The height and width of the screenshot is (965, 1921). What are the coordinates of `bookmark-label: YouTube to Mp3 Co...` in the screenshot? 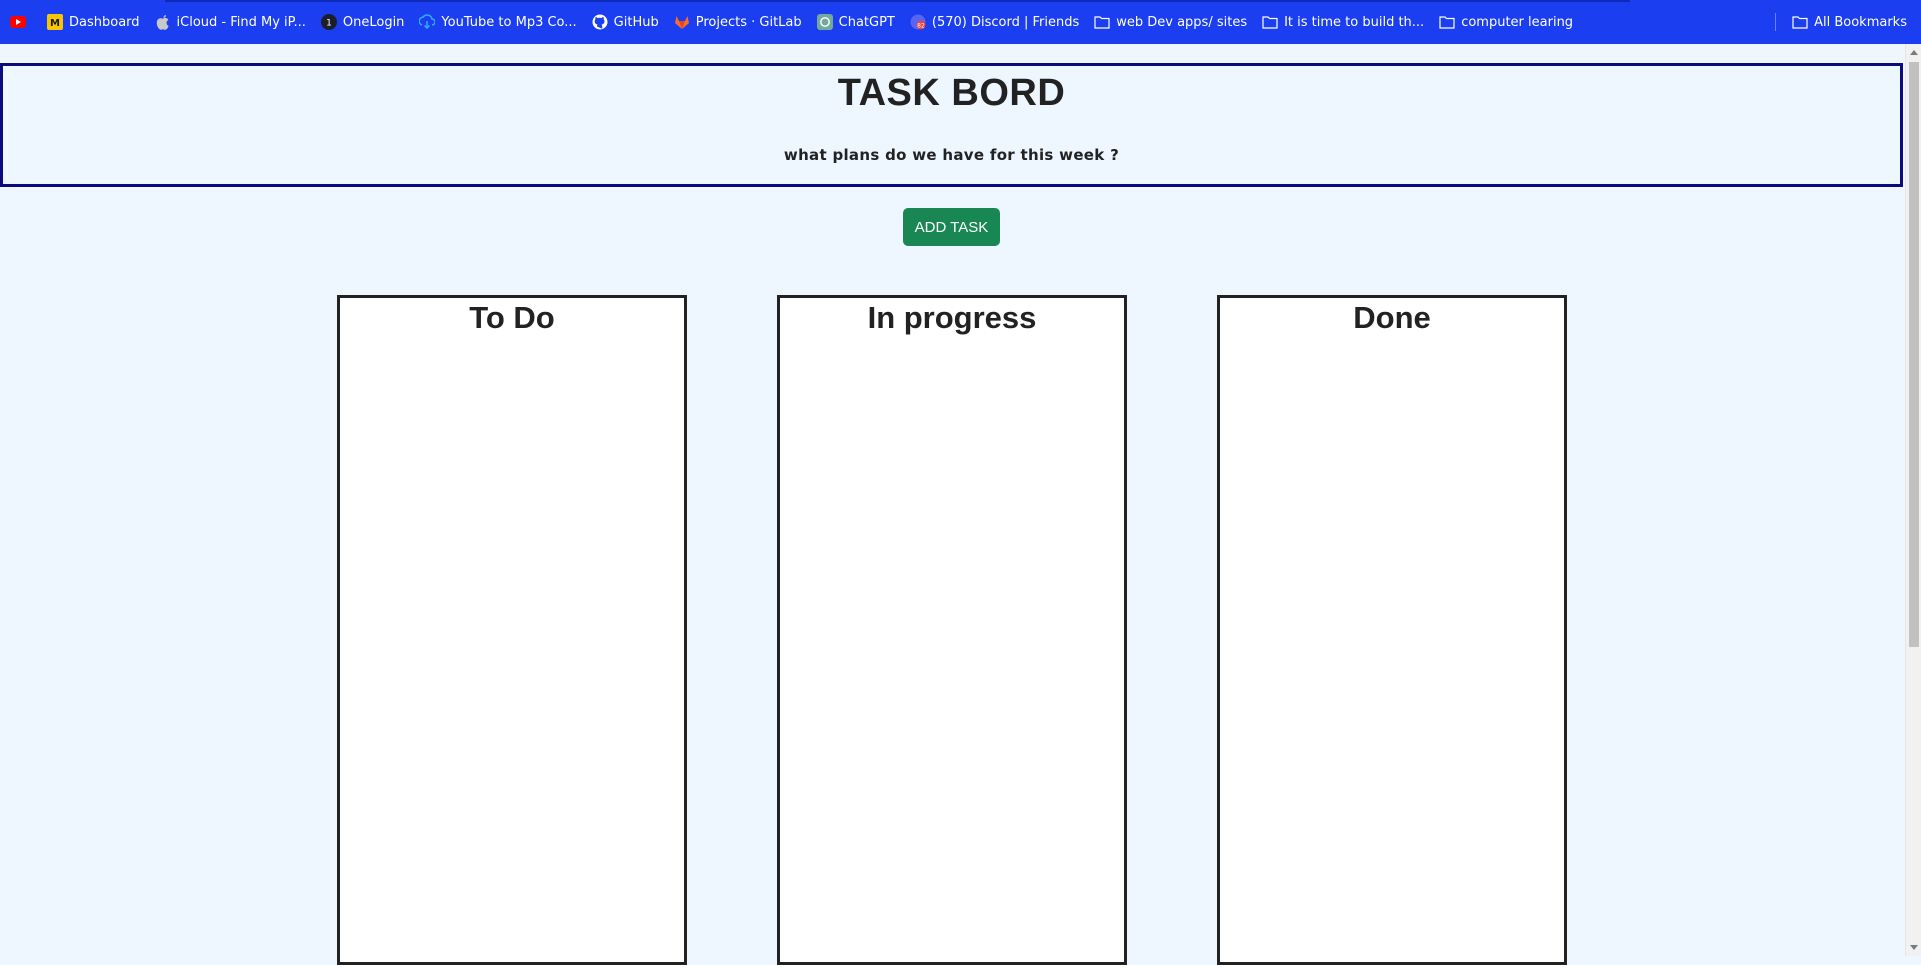 It's located at (509, 22).